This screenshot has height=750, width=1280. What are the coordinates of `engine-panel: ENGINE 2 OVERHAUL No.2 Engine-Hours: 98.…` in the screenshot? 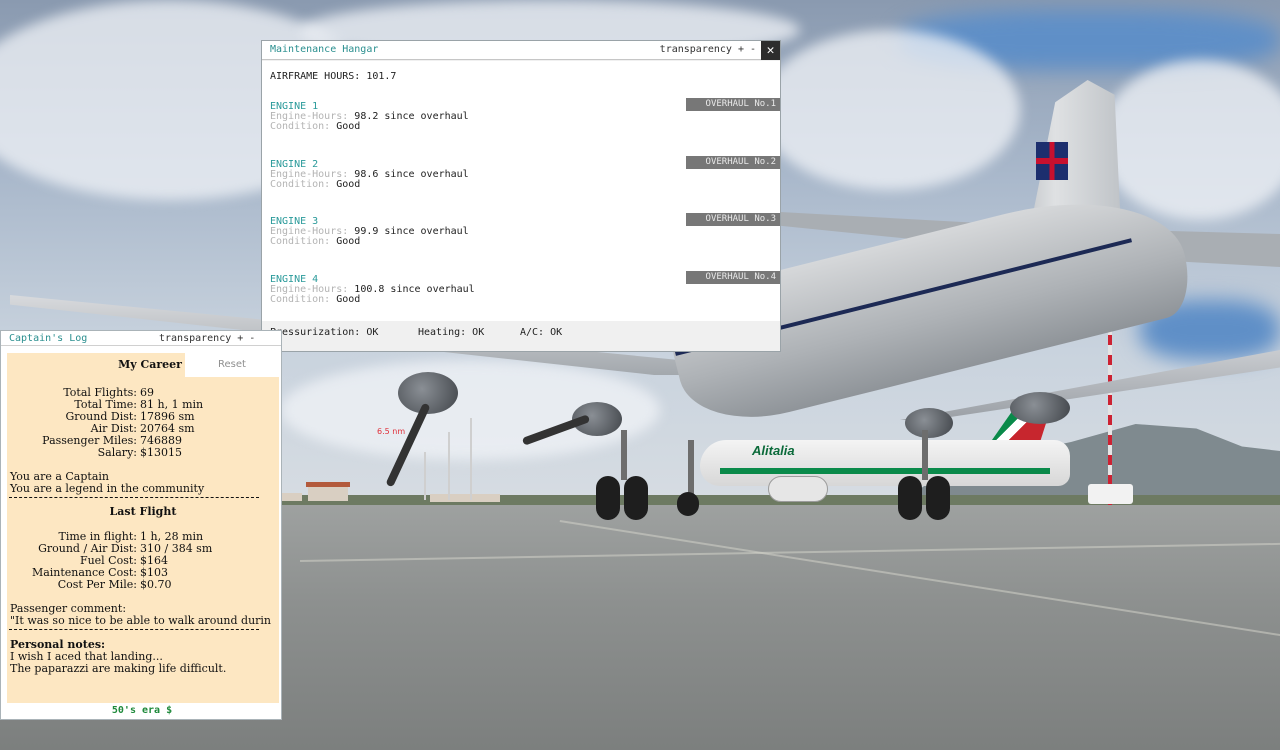 It's located at (525, 177).